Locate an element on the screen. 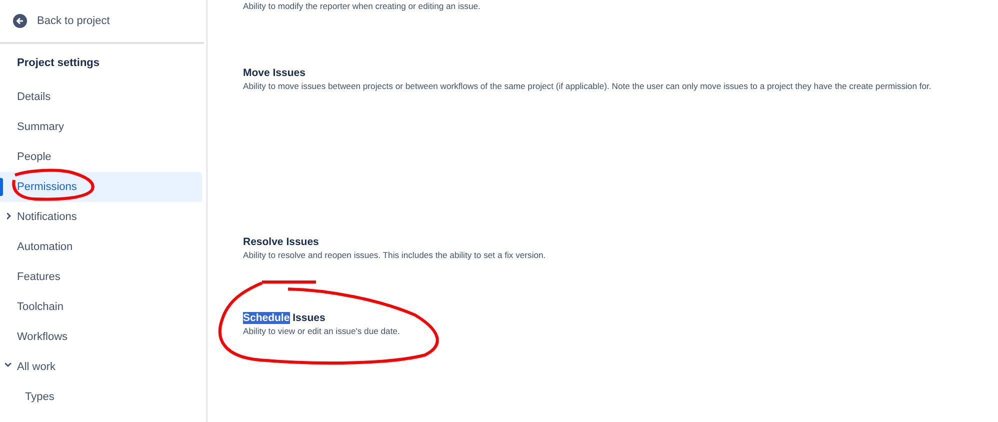  sidebar-item: Permissions is located at coordinates (101, 187).